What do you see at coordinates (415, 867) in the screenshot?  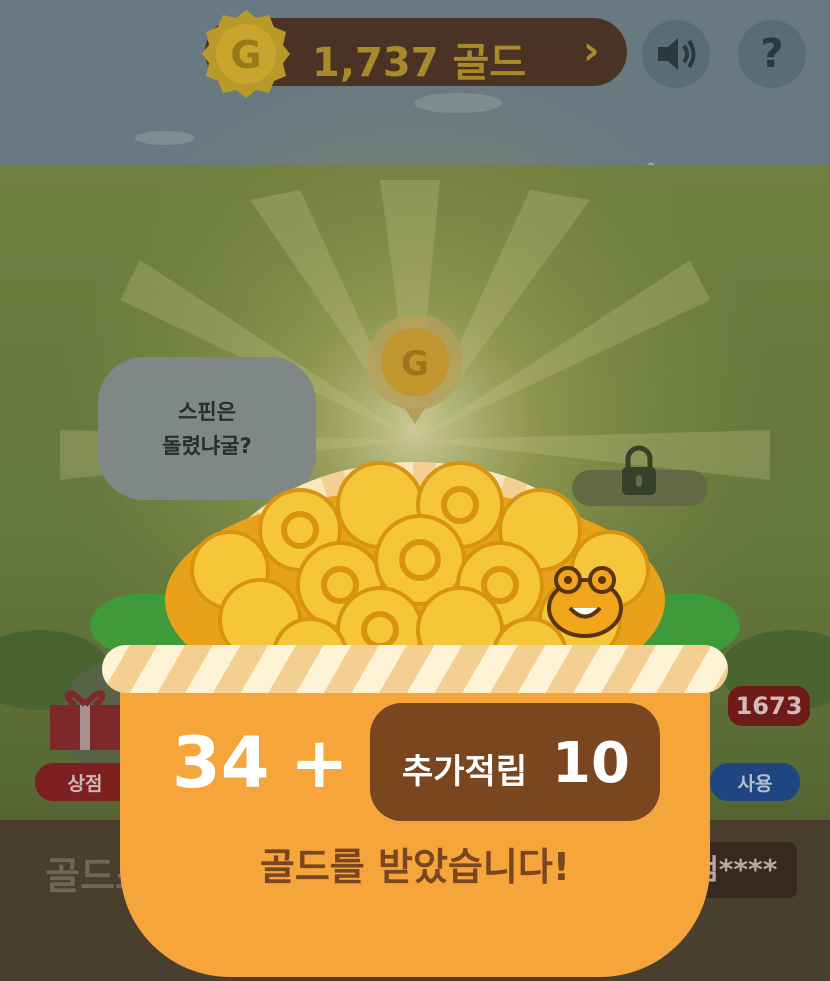 I see `reward-message: 골드를 받았습니다!` at bounding box center [415, 867].